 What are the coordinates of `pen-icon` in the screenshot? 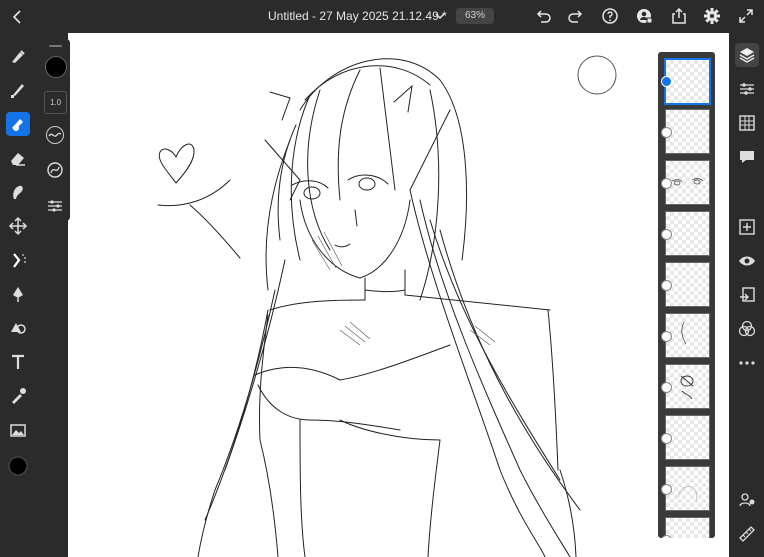 It's located at (18, 294).